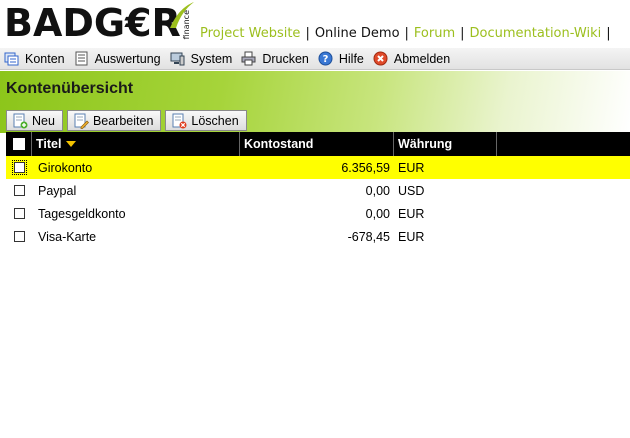  I want to click on table-header: Titel Kontostand Währung, so click(318, 144).